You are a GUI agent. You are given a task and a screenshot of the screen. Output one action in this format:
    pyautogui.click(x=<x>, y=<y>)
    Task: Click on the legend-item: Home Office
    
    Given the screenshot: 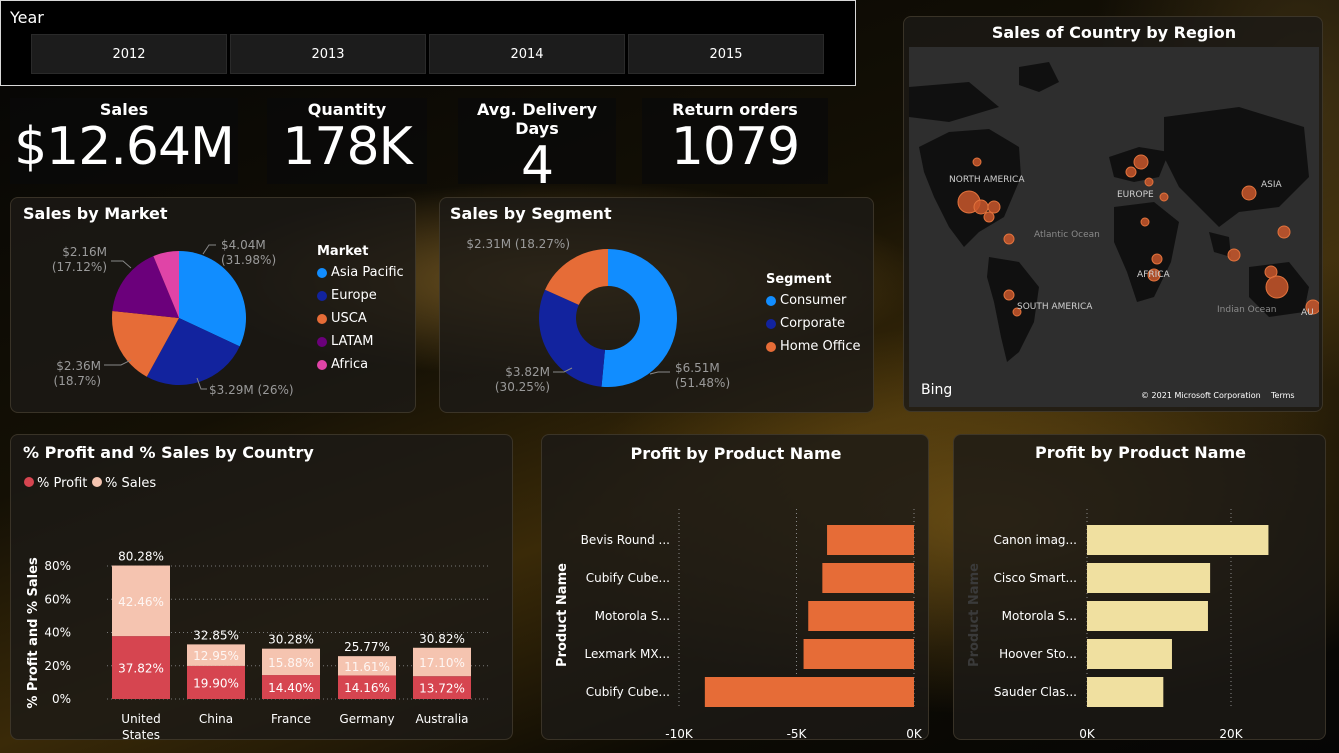 What is the action you would take?
    pyautogui.click(x=813, y=346)
    